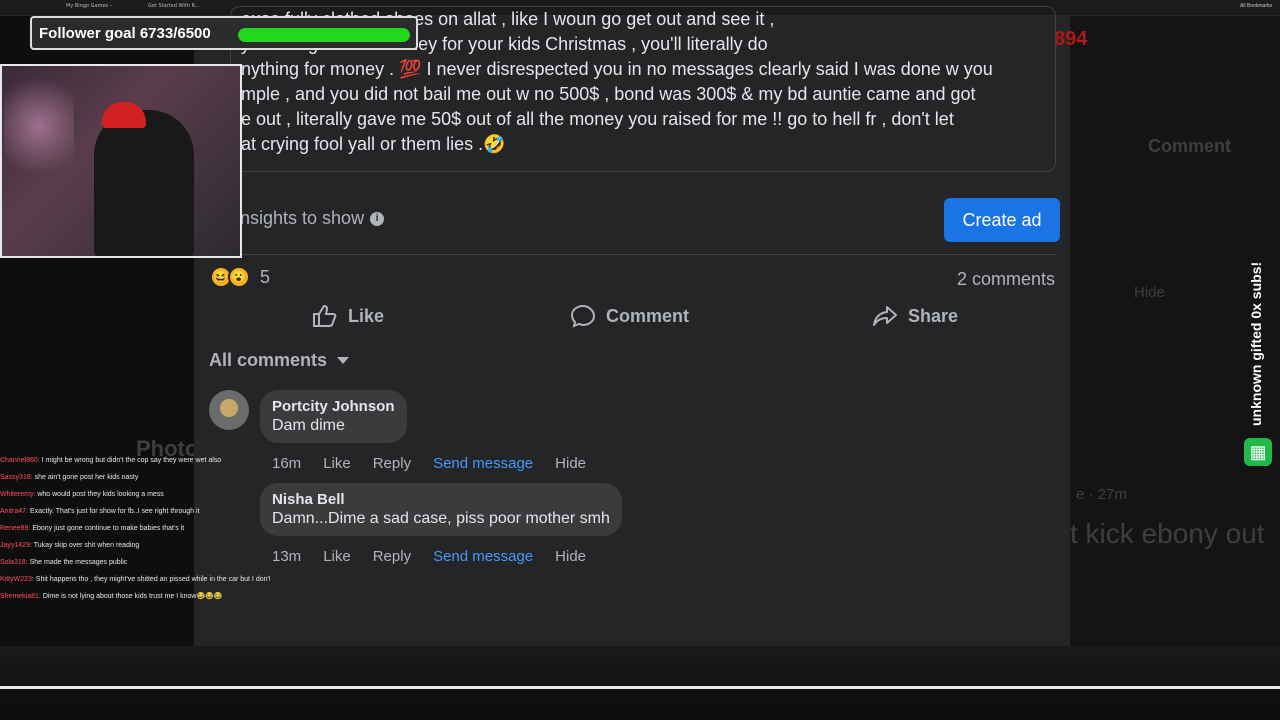 The image size is (1280, 720). What do you see at coordinates (1149, 292) in the screenshot?
I see `background-hide-label: Hide` at bounding box center [1149, 292].